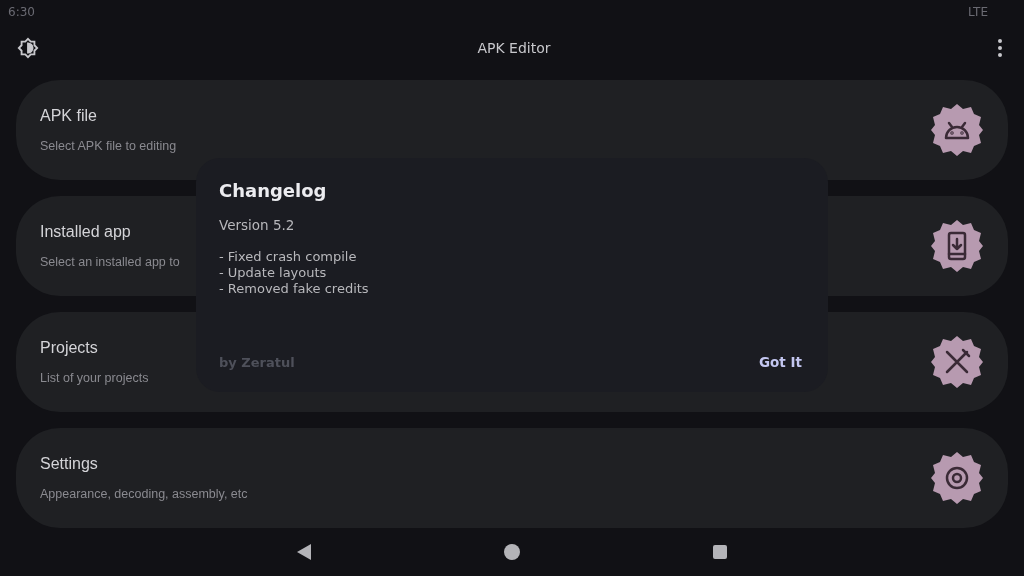 Image resolution: width=1024 pixels, height=576 pixels. I want to click on card-subtitle: Select an installed app to, so click(110, 262).